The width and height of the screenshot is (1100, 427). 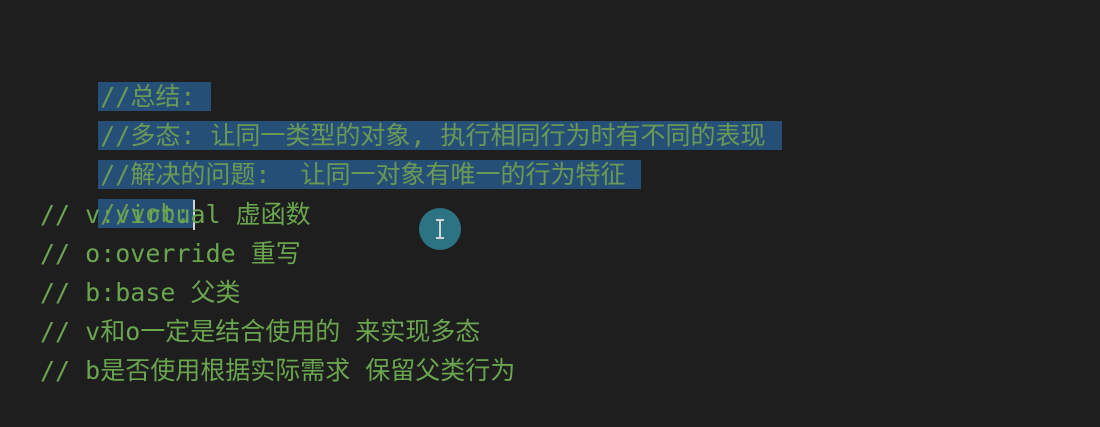 I want to click on code-line-4: //vob:, so click(x=117, y=193).